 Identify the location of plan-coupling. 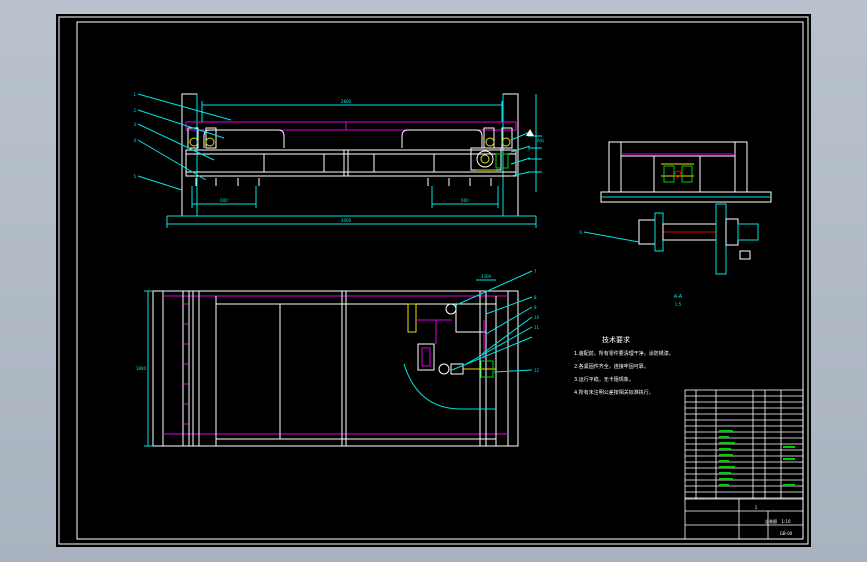
(457, 369).